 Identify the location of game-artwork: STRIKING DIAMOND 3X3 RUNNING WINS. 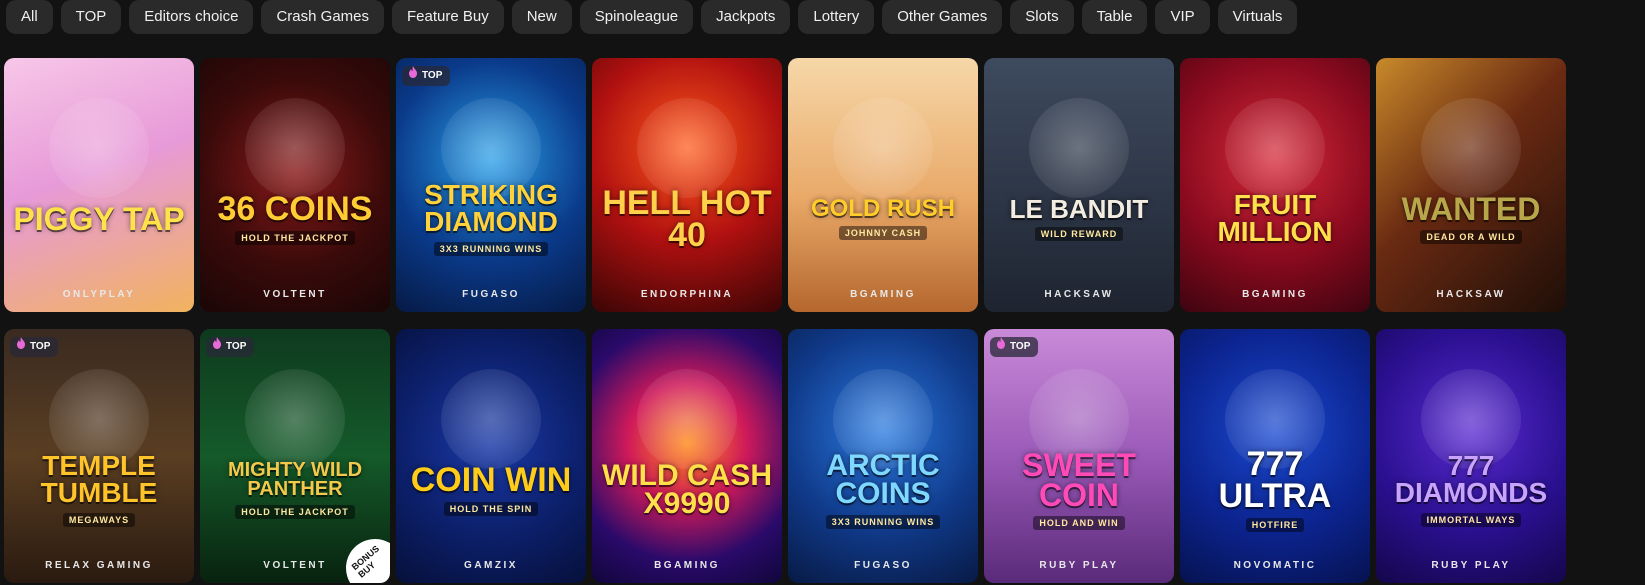
(491, 185).